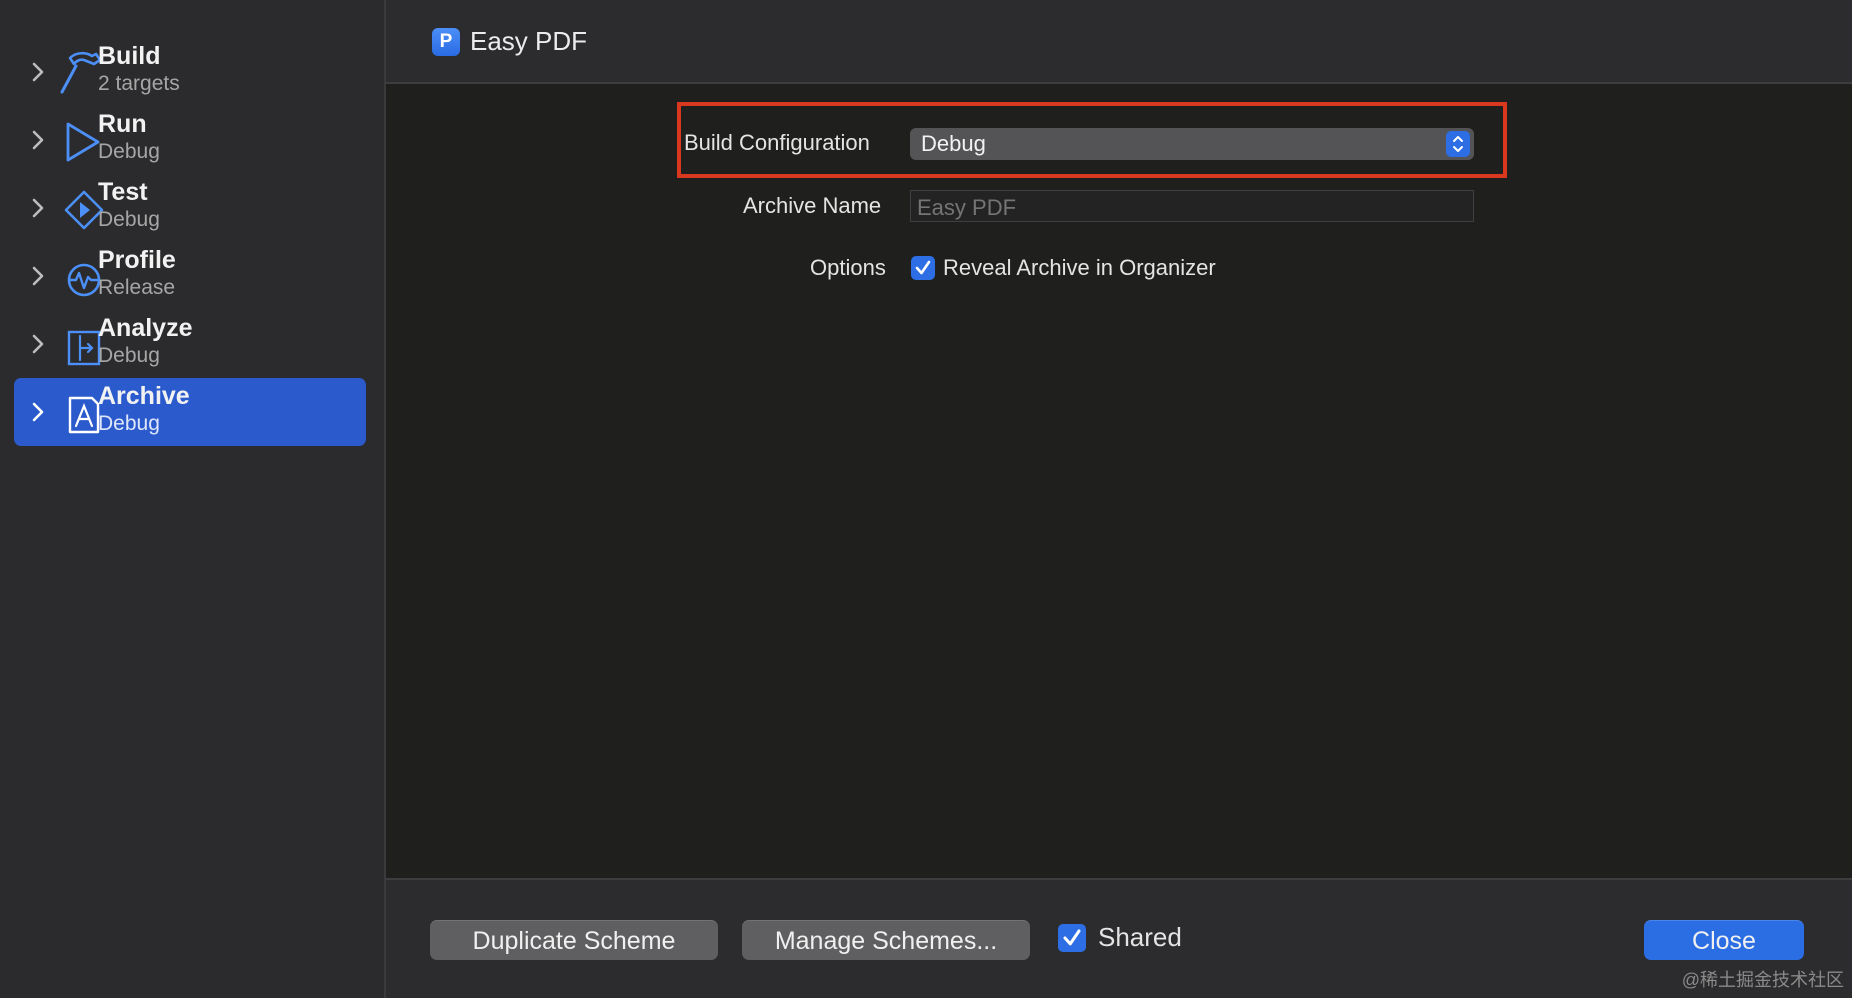 The height and width of the screenshot is (998, 1852). What do you see at coordinates (129, 56) in the screenshot?
I see `sidebar-item-title: Build` at bounding box center [129, 56].